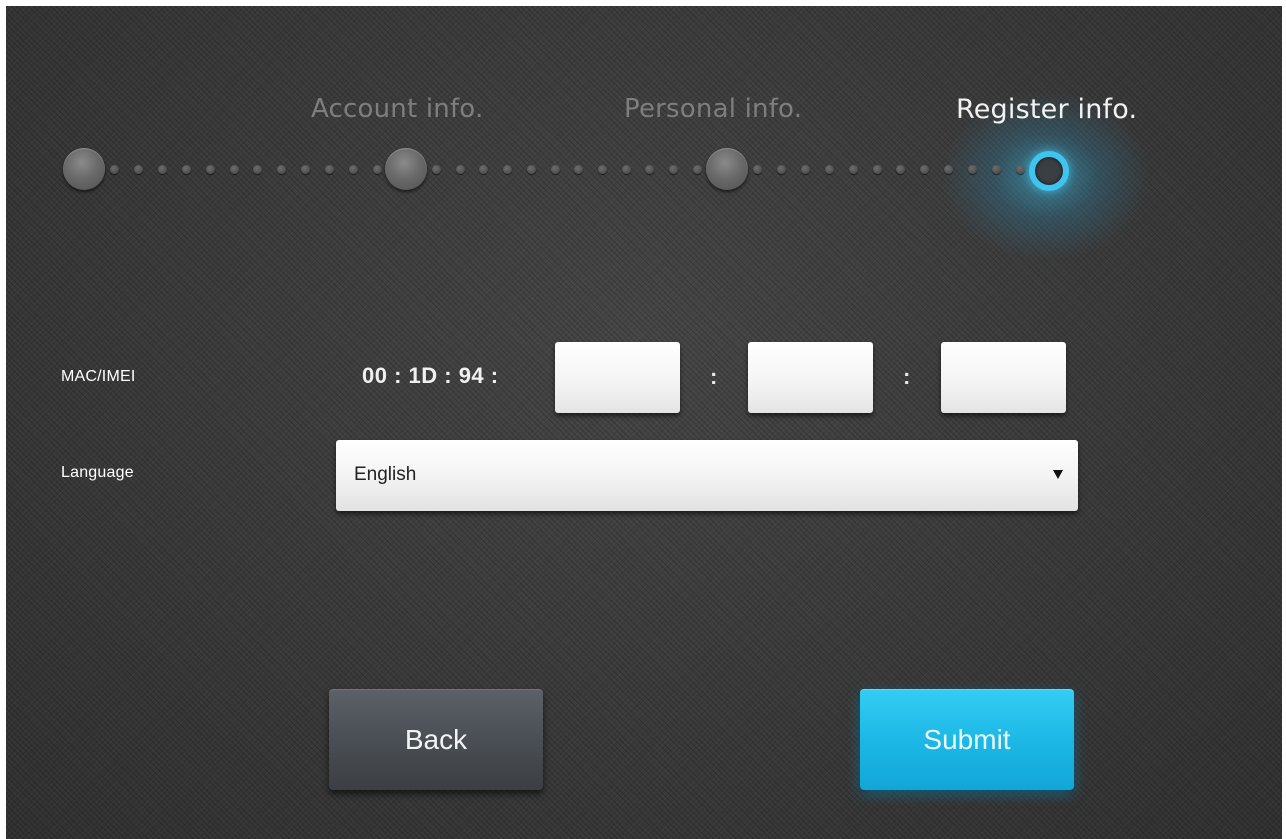 Image resolution: width=1286 pixels, height=839 pixels. Describe the element at coordinates (1058, 474) in the screenshot. I see `dropdown-caret-icon` at that location.